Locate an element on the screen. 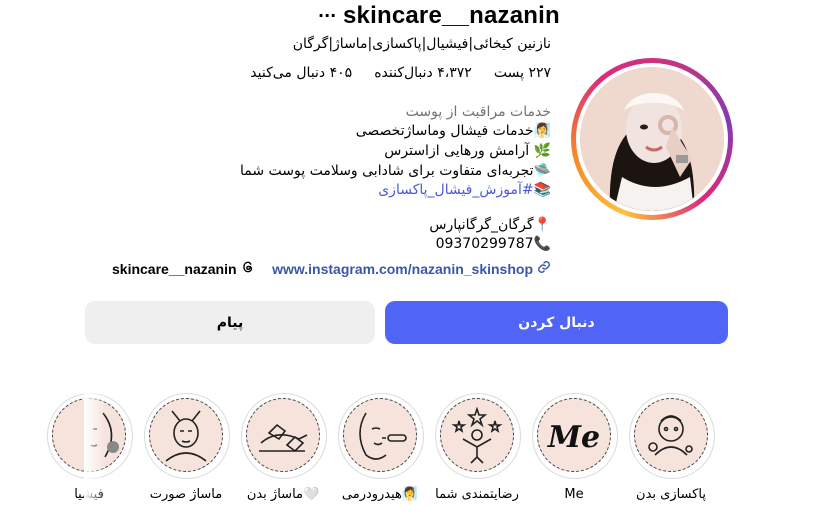 This screenshot has height=526, width=819. svg-text: Me is located at coordinates (573, 437).